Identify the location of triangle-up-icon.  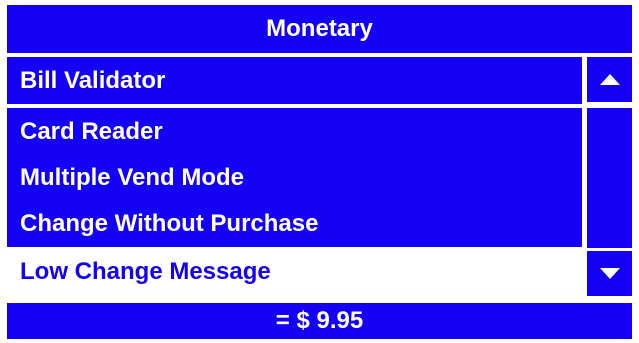
(609, 79).